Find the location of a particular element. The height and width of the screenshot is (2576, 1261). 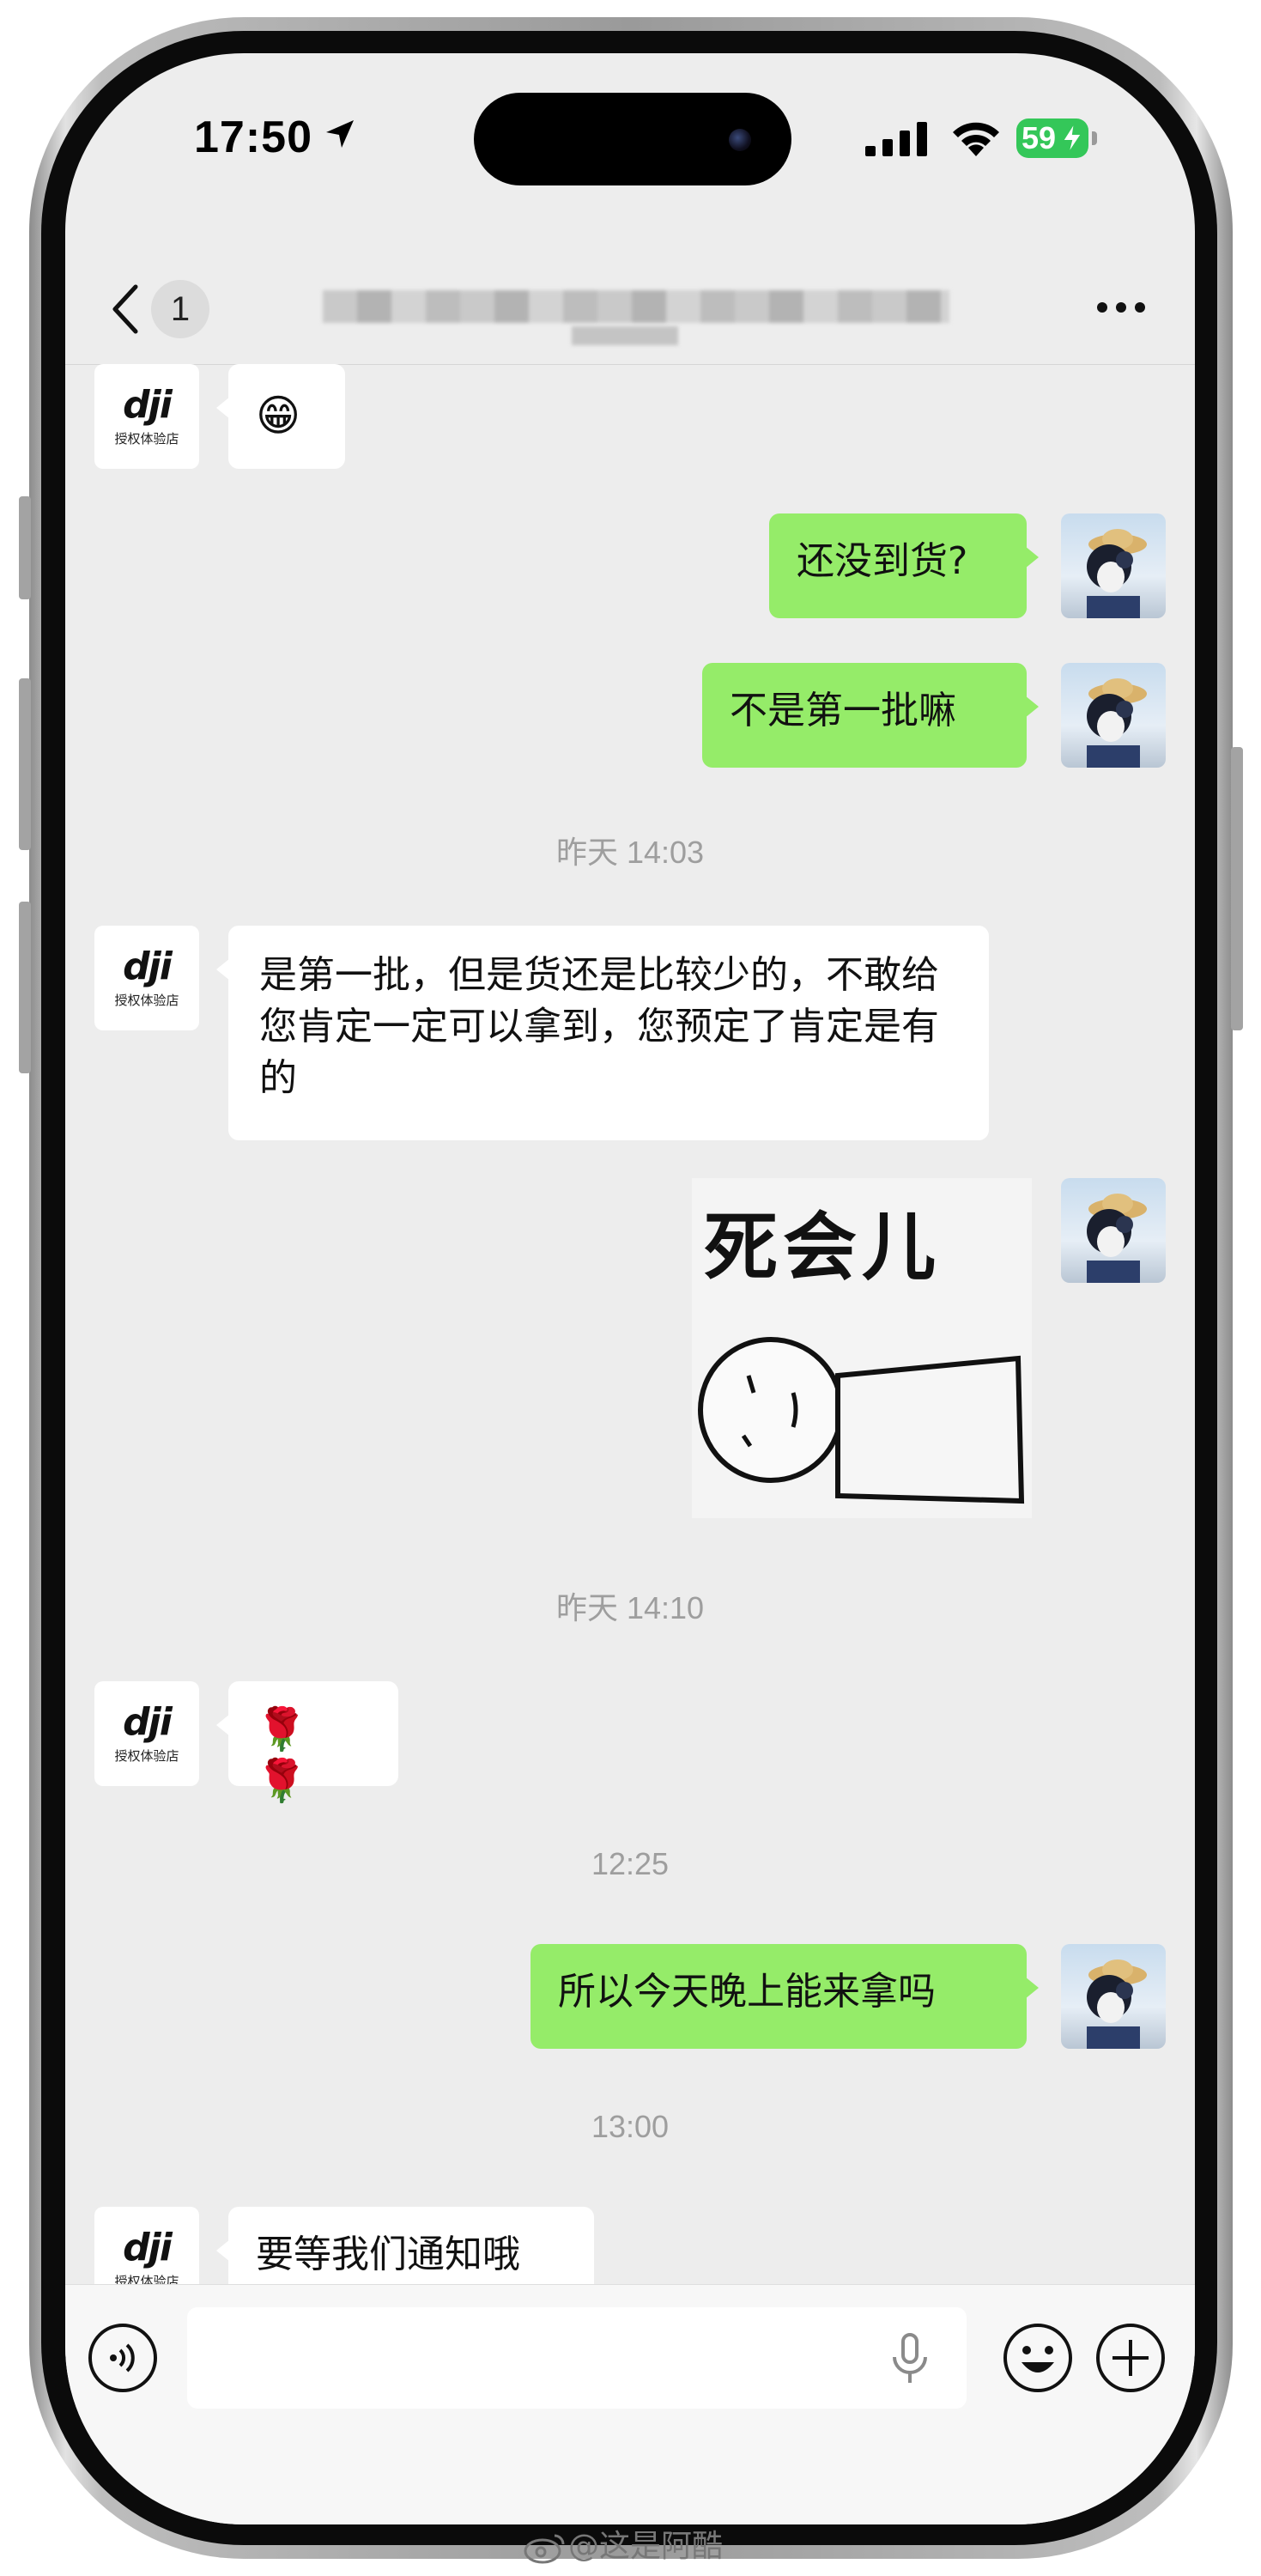

signal-icon is located at coordinates (896, 139).